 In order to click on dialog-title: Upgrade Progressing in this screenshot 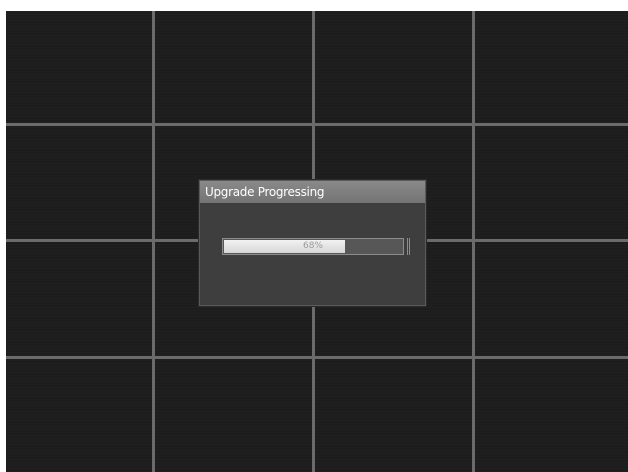, I will do `click(312, 192)`.